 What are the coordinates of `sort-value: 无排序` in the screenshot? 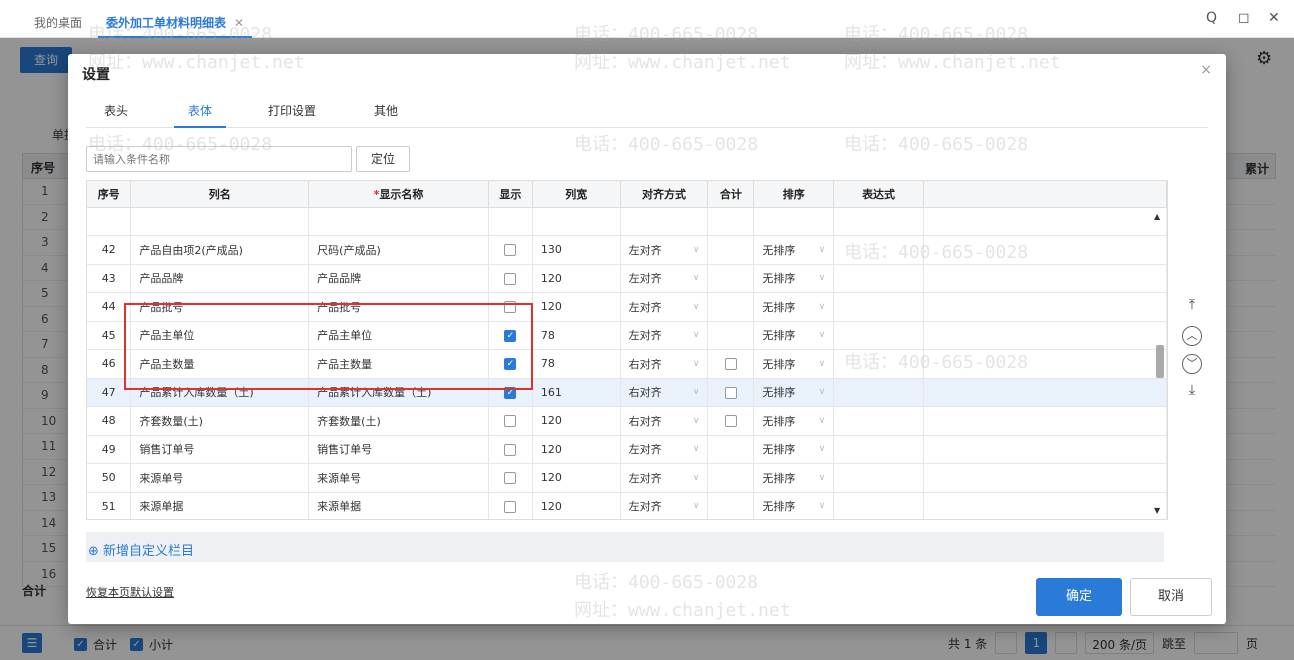 It's located at (779, 279).